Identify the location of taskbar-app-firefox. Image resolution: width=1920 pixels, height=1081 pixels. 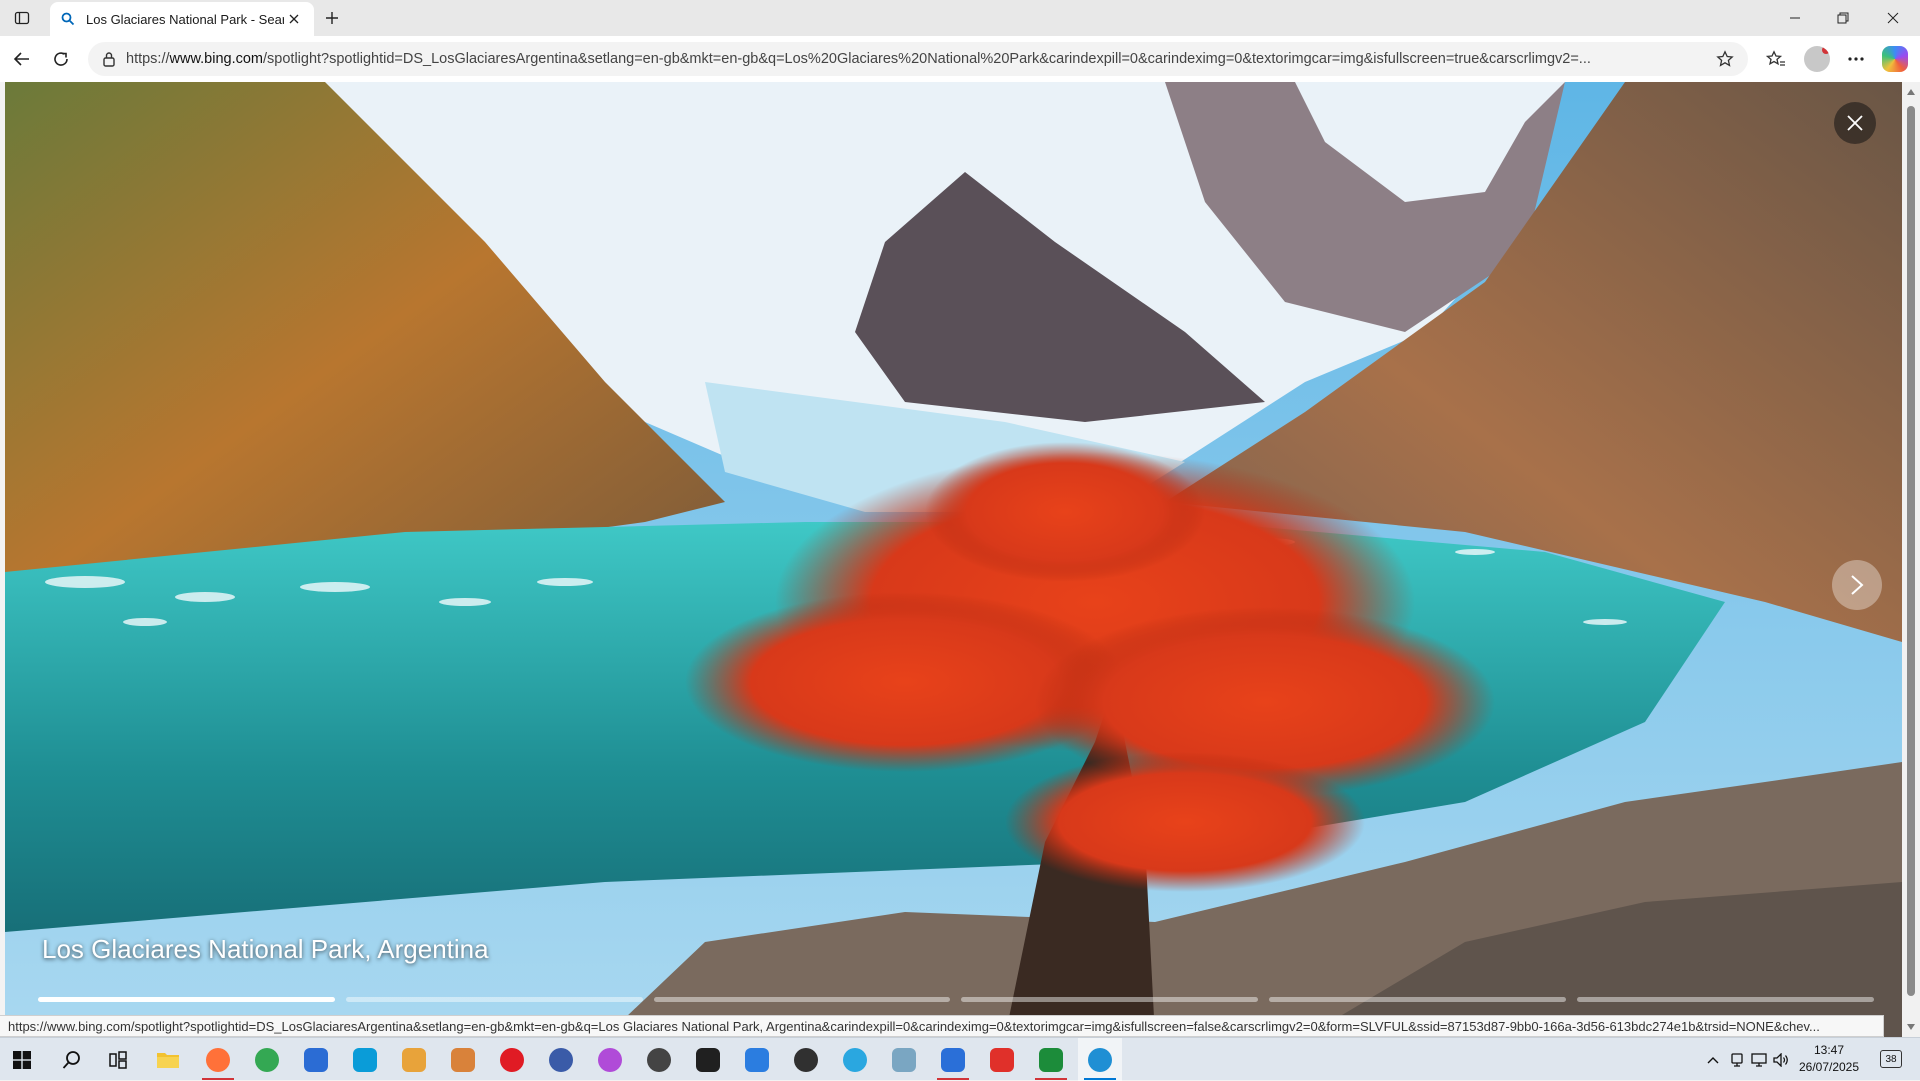
(218, 1059).